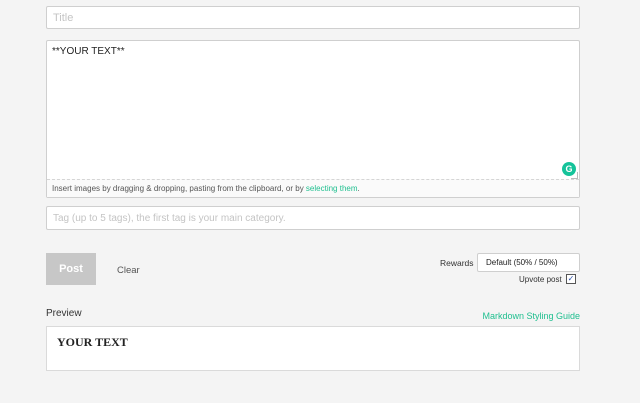 The width and height of the screenshot is (640, 403). Describe the element at coordinates (71, 269) in the screenshot. I see `post-button: Post` at that location.